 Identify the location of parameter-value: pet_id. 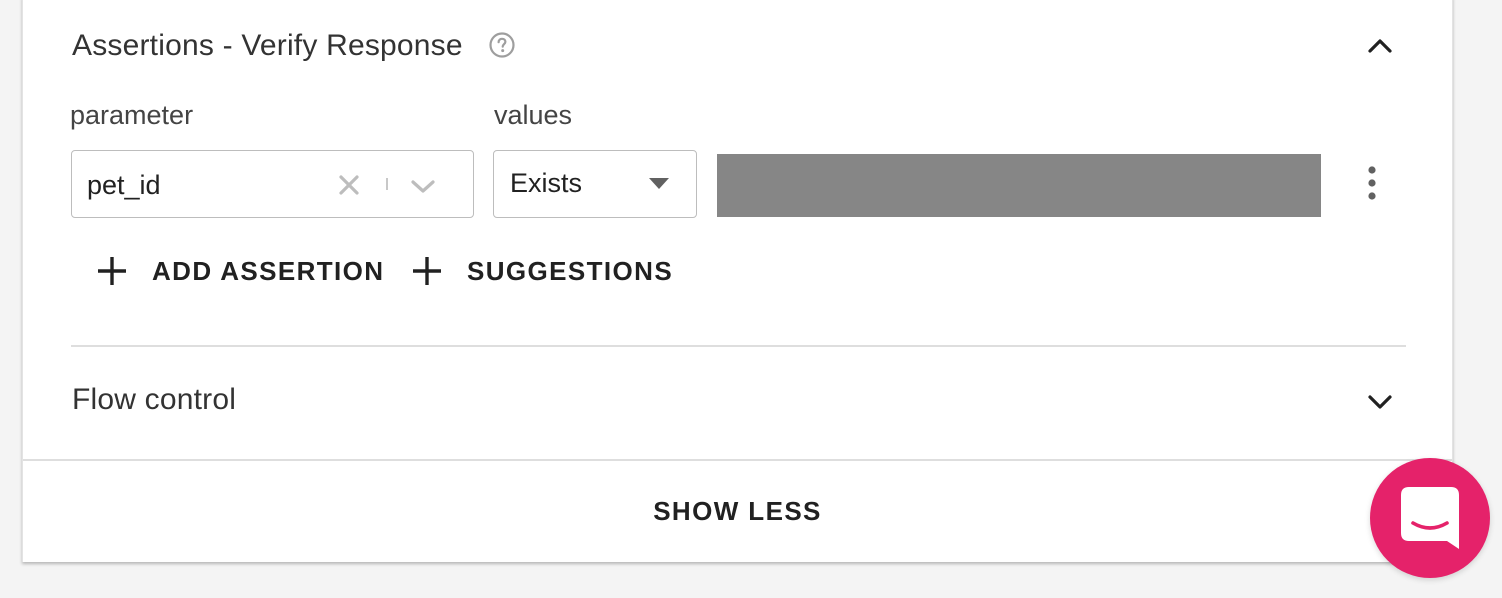
(124, 185).